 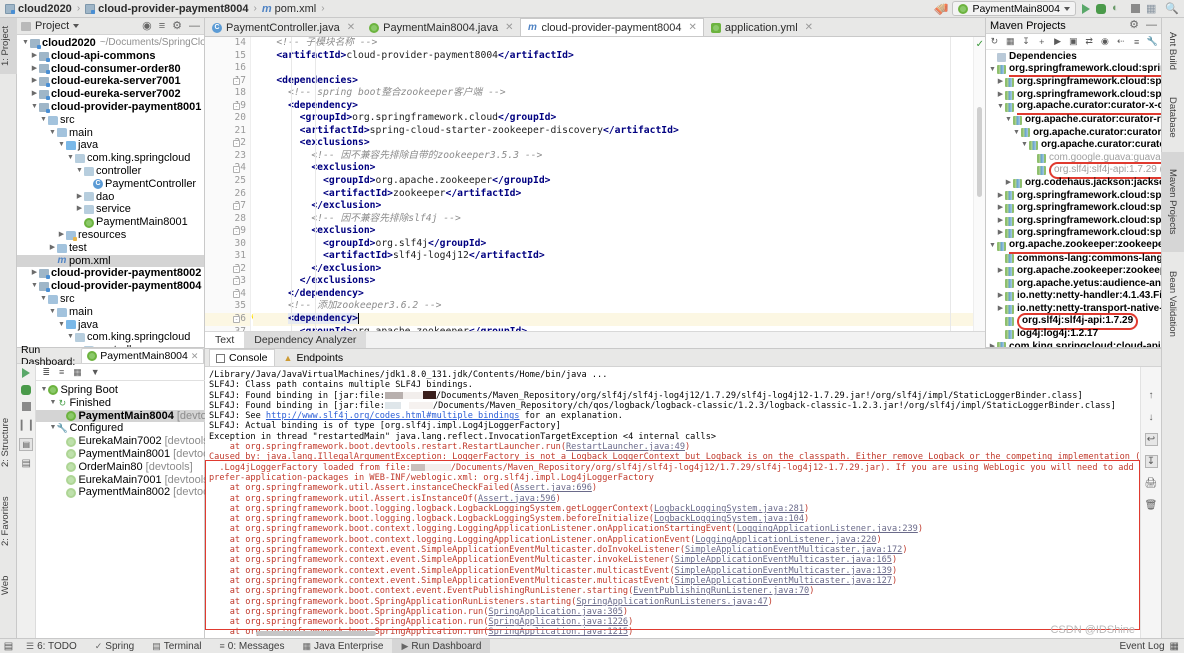 I want to click on settings-list-icon: ▤, so click(x=25, y=463).